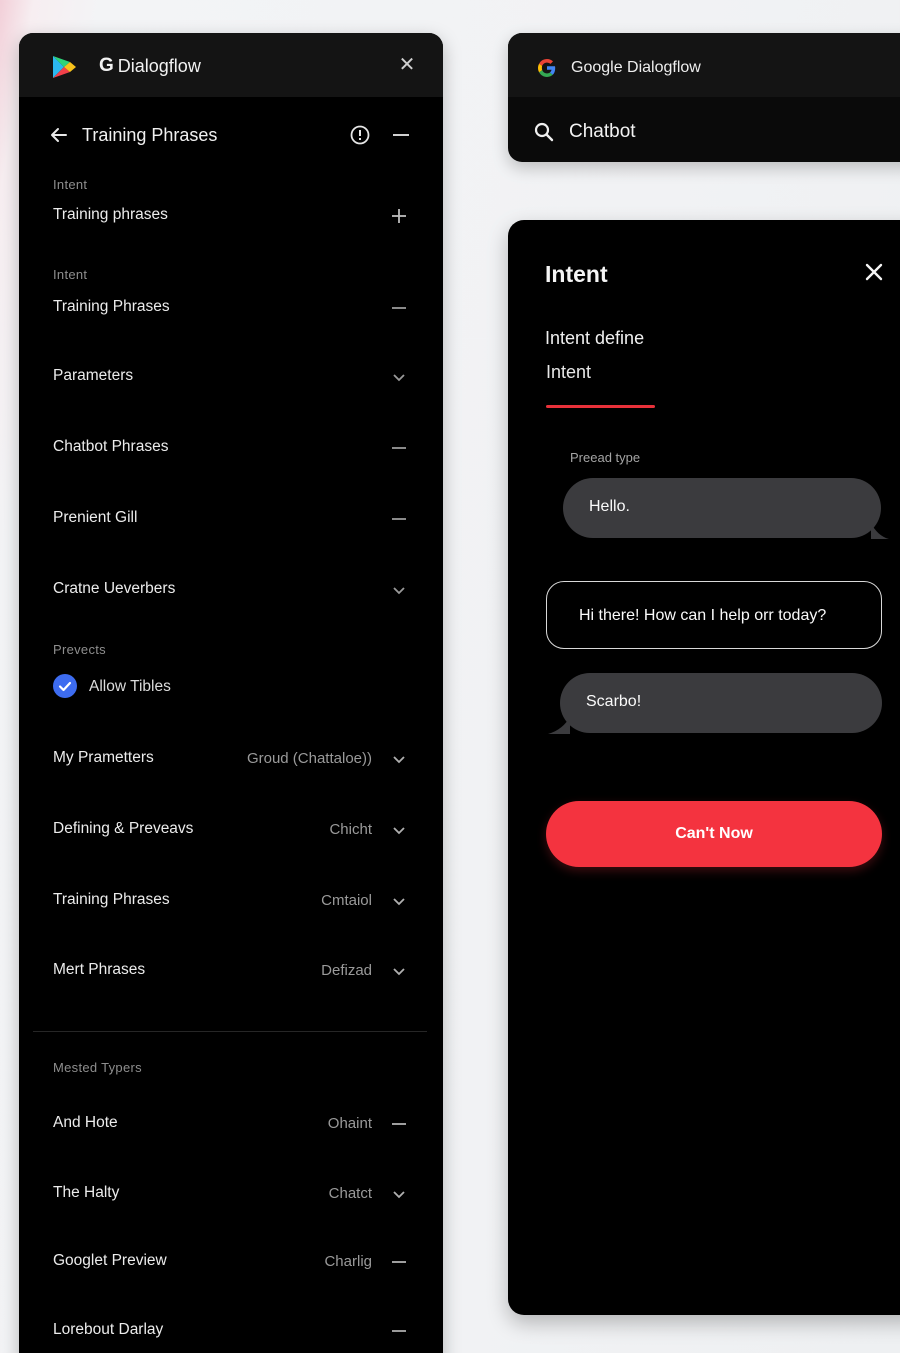 This screenshot has width=900, height=1353. What do you see at coordinates (609, 506) in the screenshot?
I see `message-text: Hello.` at bounding box center [609, 506].